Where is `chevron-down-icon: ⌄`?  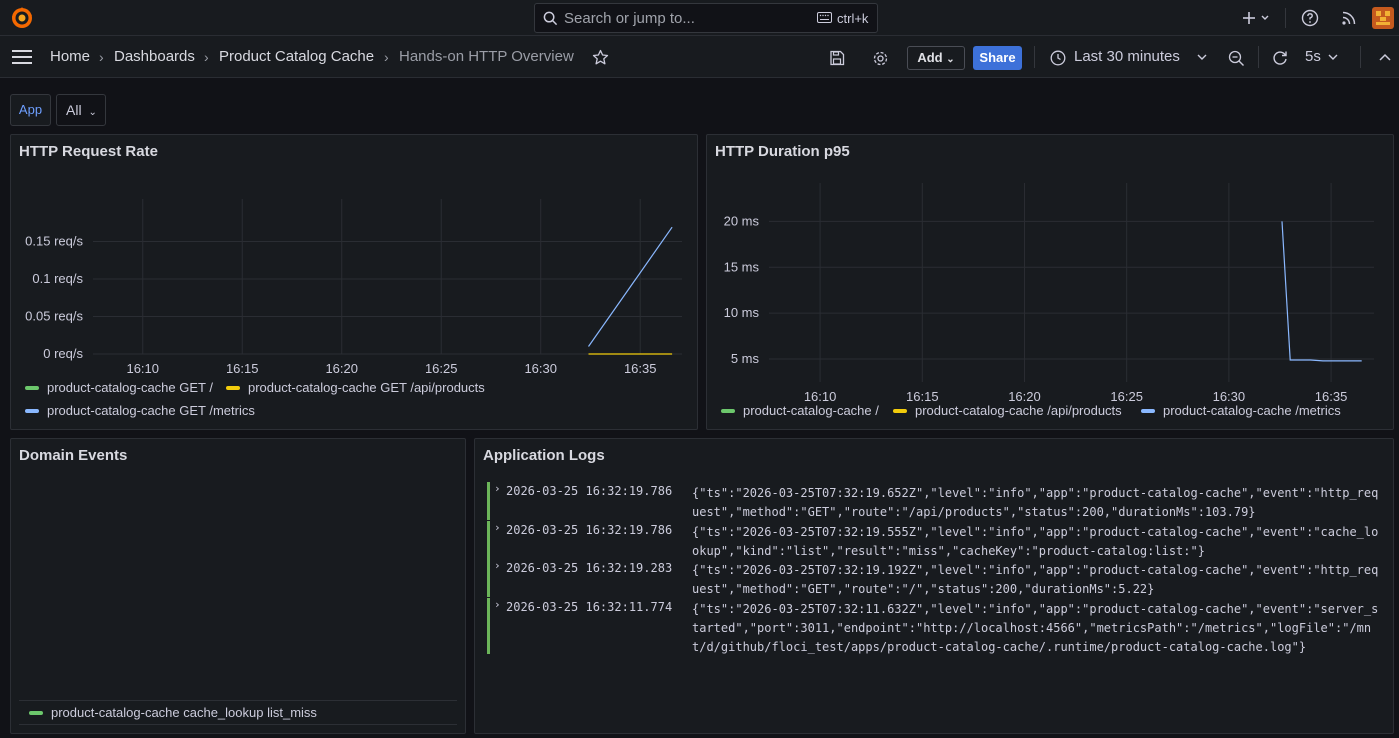 chevron-down-icon: ⌄ is located at coordinates (950, 59).